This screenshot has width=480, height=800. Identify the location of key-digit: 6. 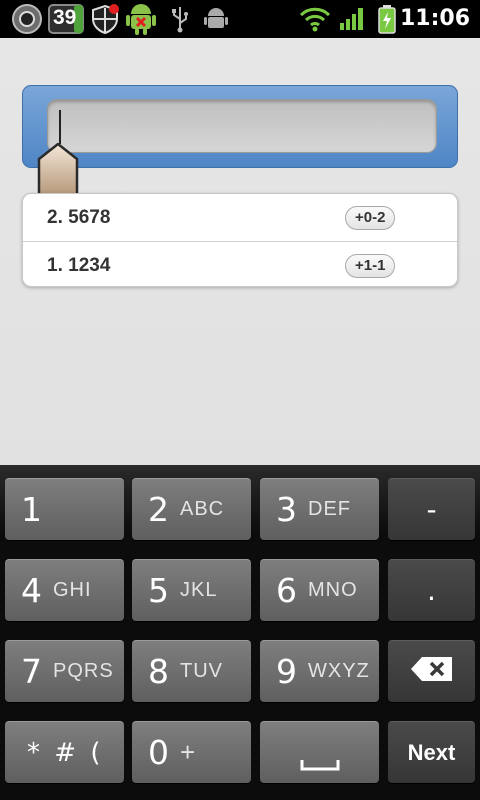
(286, 590).